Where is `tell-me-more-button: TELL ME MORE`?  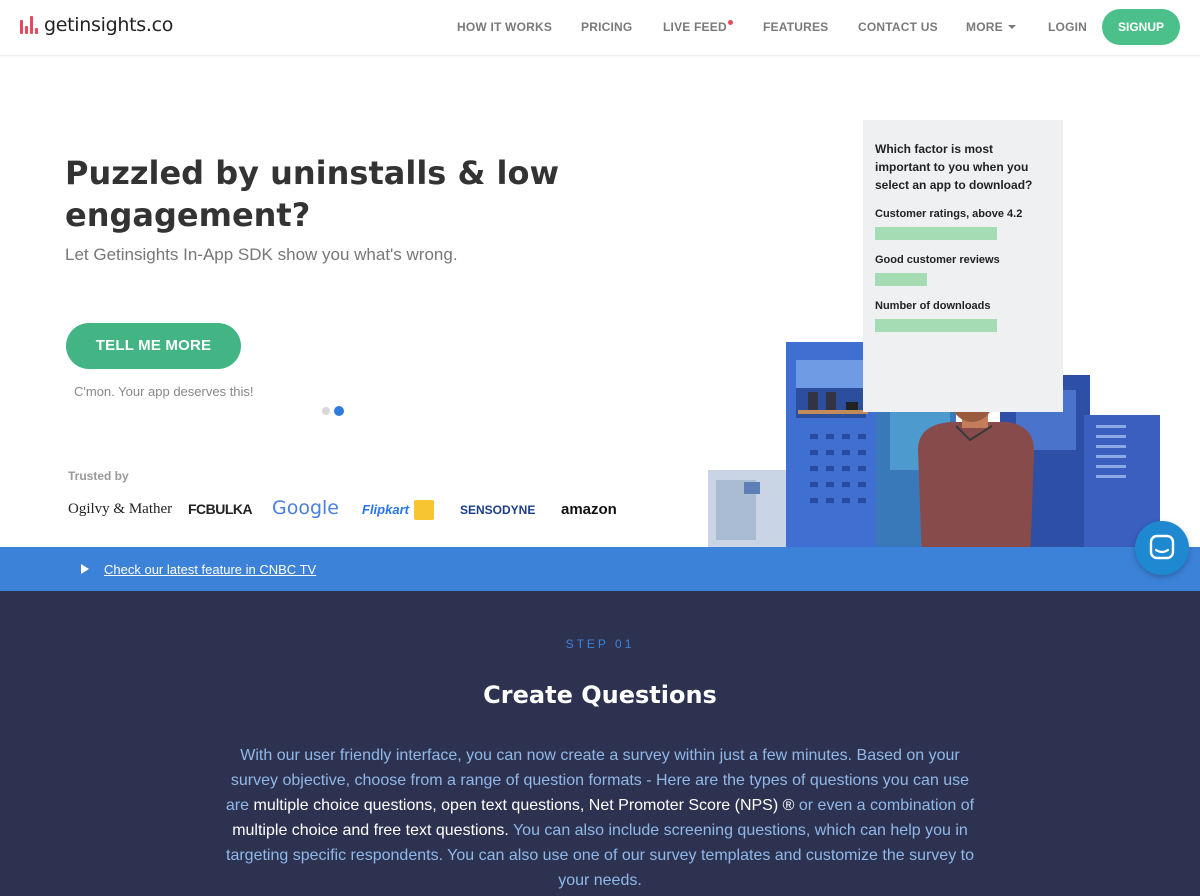
tell-me-more-button: TELL ME MORE is located at coordinates (153, 346).